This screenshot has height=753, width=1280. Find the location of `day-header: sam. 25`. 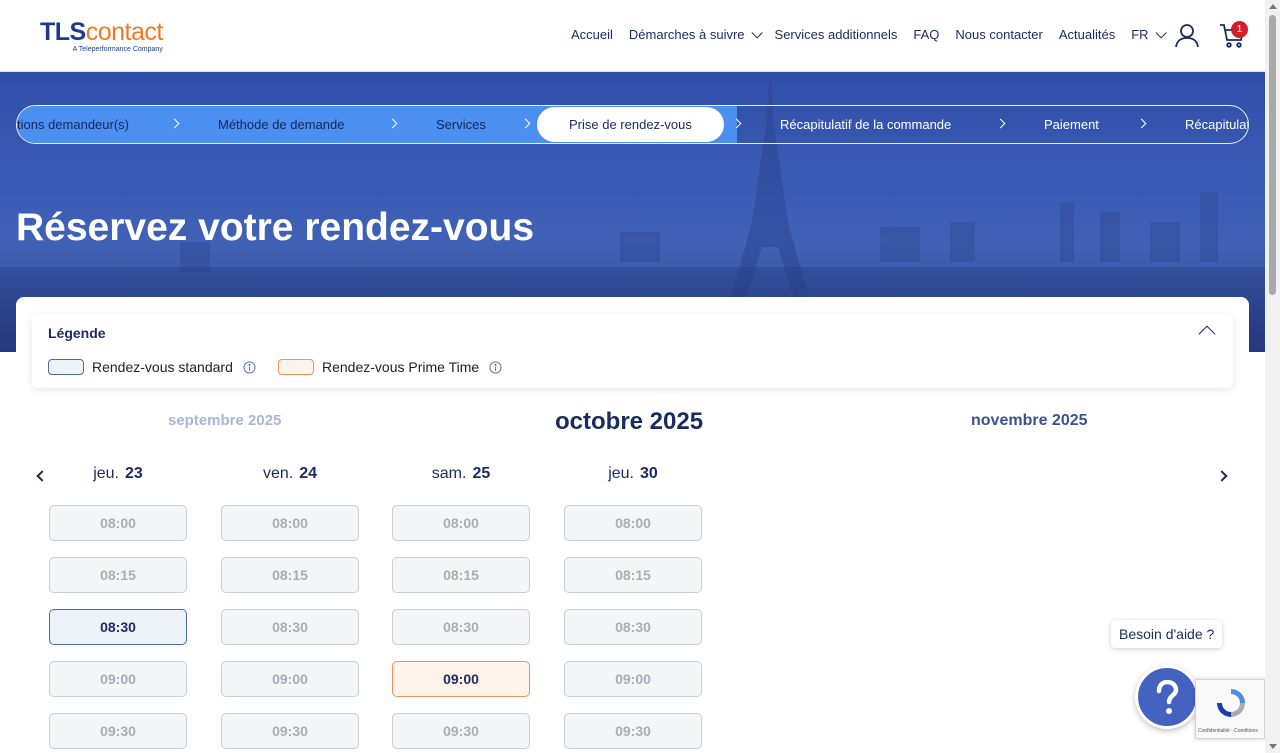

day-header: sam. 25 is located at coordinates (461, 473).